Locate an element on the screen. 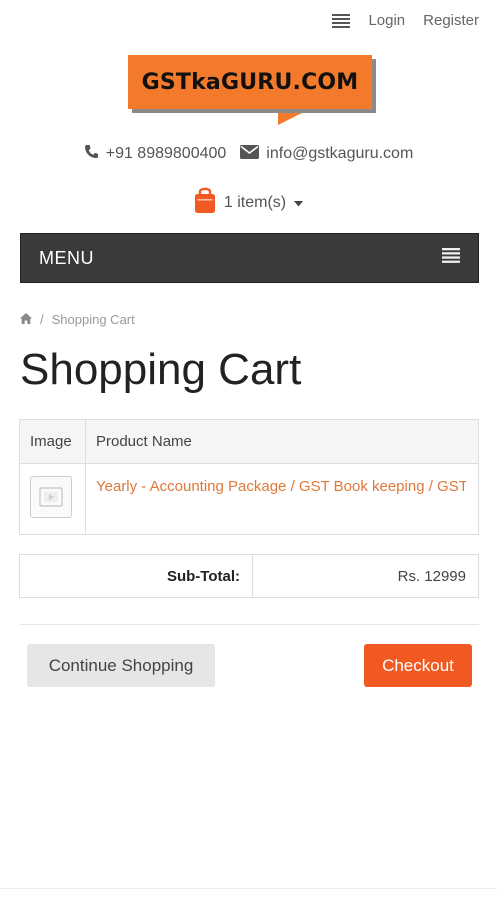 The height and width of the screenshot is (900, 497). table-header-row: Image Product Name is located at coordinates (249, 441).